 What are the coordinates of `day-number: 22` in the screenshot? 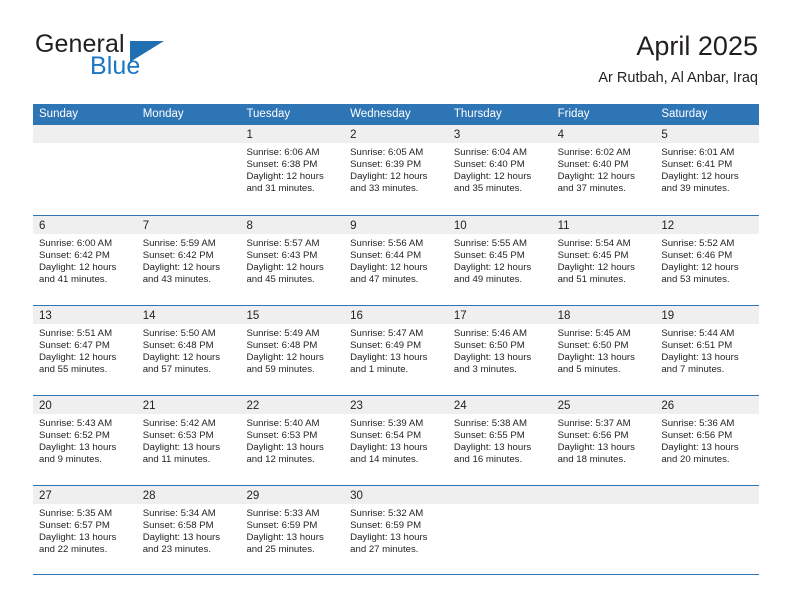 It's located at (253, 406).